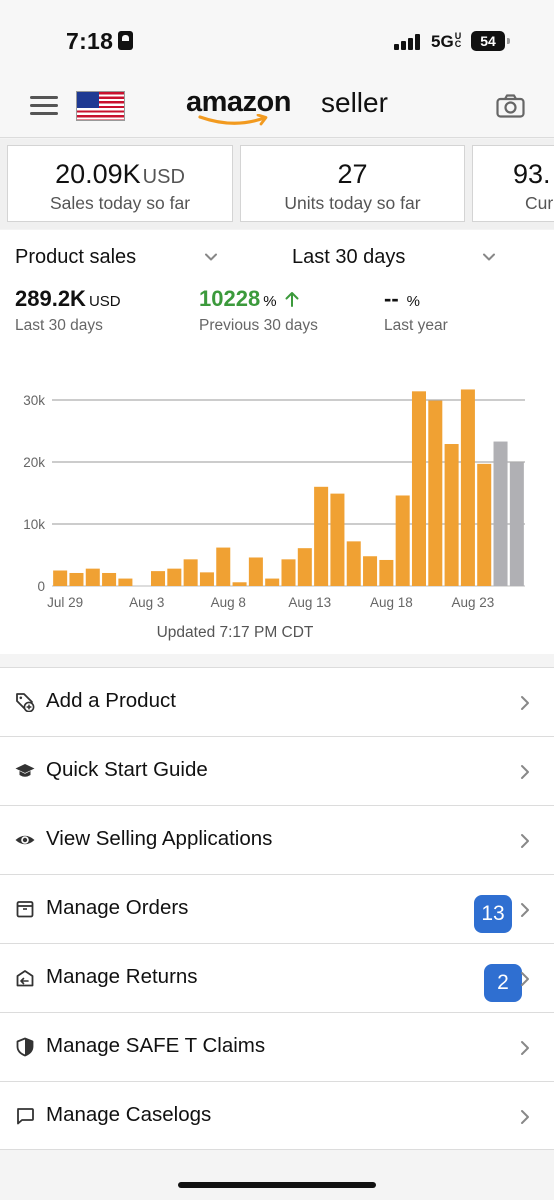 The height and width of the screenshot is (1200, 554). What do you see at coordinates (122, 976) in the screenshot?
I see `menu-item-label: Manage Returns` at bounding box center [122, 976].